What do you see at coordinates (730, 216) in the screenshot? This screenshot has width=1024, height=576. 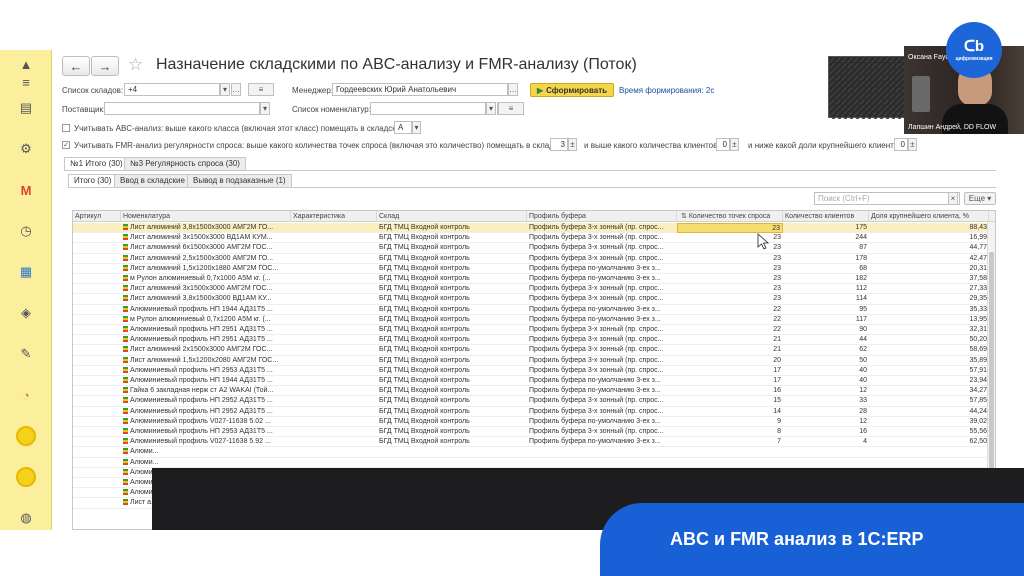 I see `column-header: ⇅ Количество точек спроса` at bounding box center [730, 216].